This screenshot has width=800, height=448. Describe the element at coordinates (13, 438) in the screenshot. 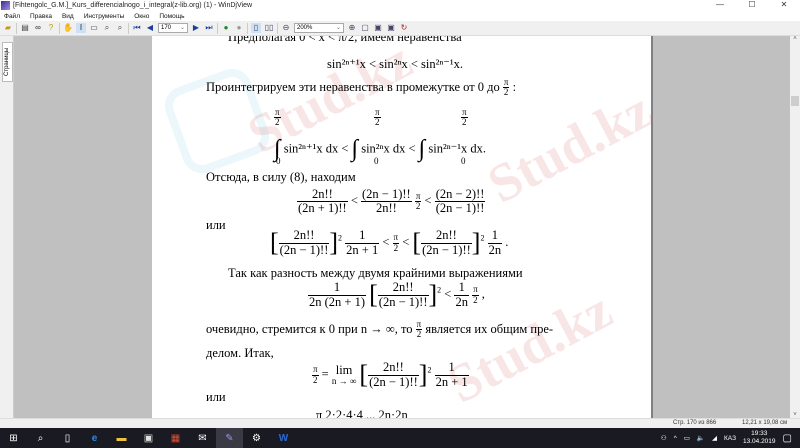

I see `start-icon: ⊞` at that location.